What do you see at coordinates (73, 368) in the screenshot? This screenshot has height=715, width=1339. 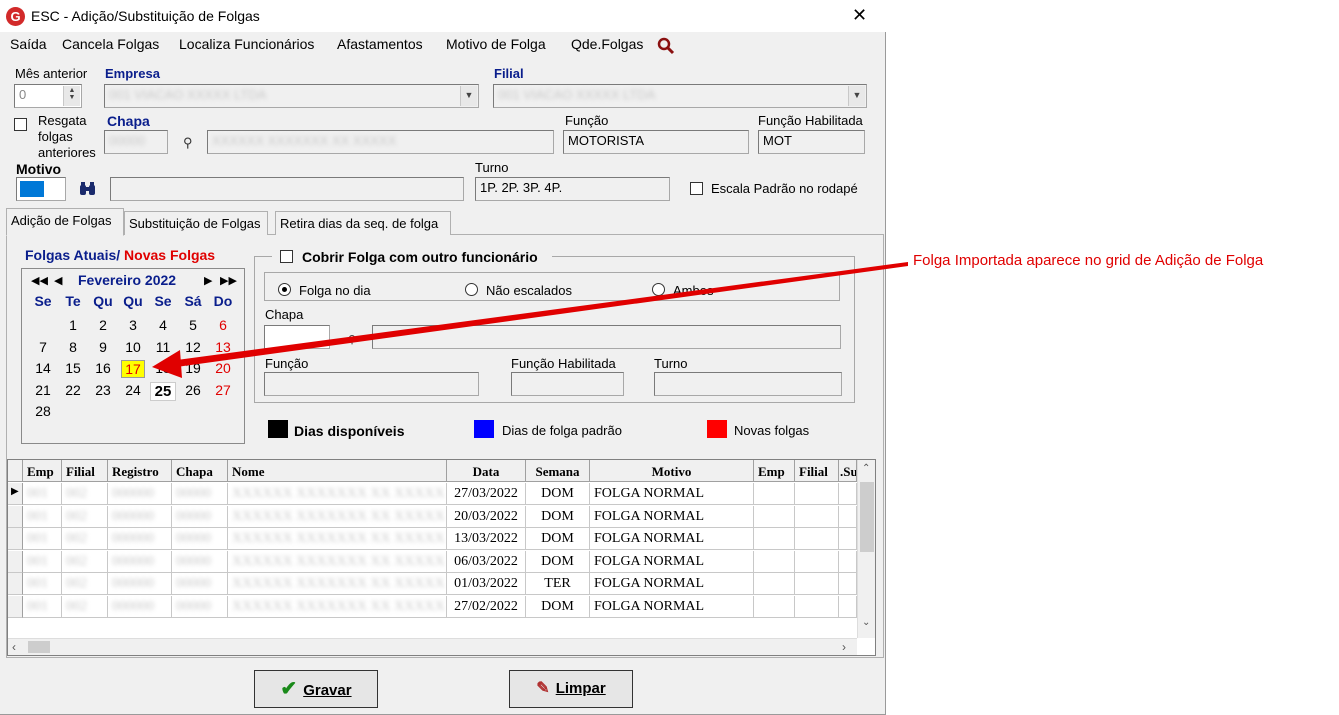 I see `calendar-day: 15` at bounding box center [73, 368].